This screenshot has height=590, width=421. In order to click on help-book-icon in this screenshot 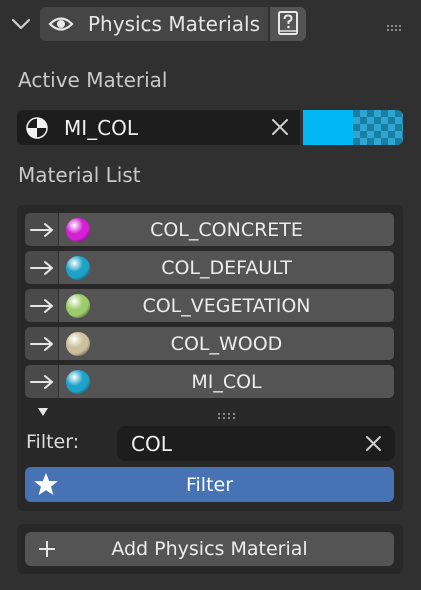, I will do `click(288, 24)`.